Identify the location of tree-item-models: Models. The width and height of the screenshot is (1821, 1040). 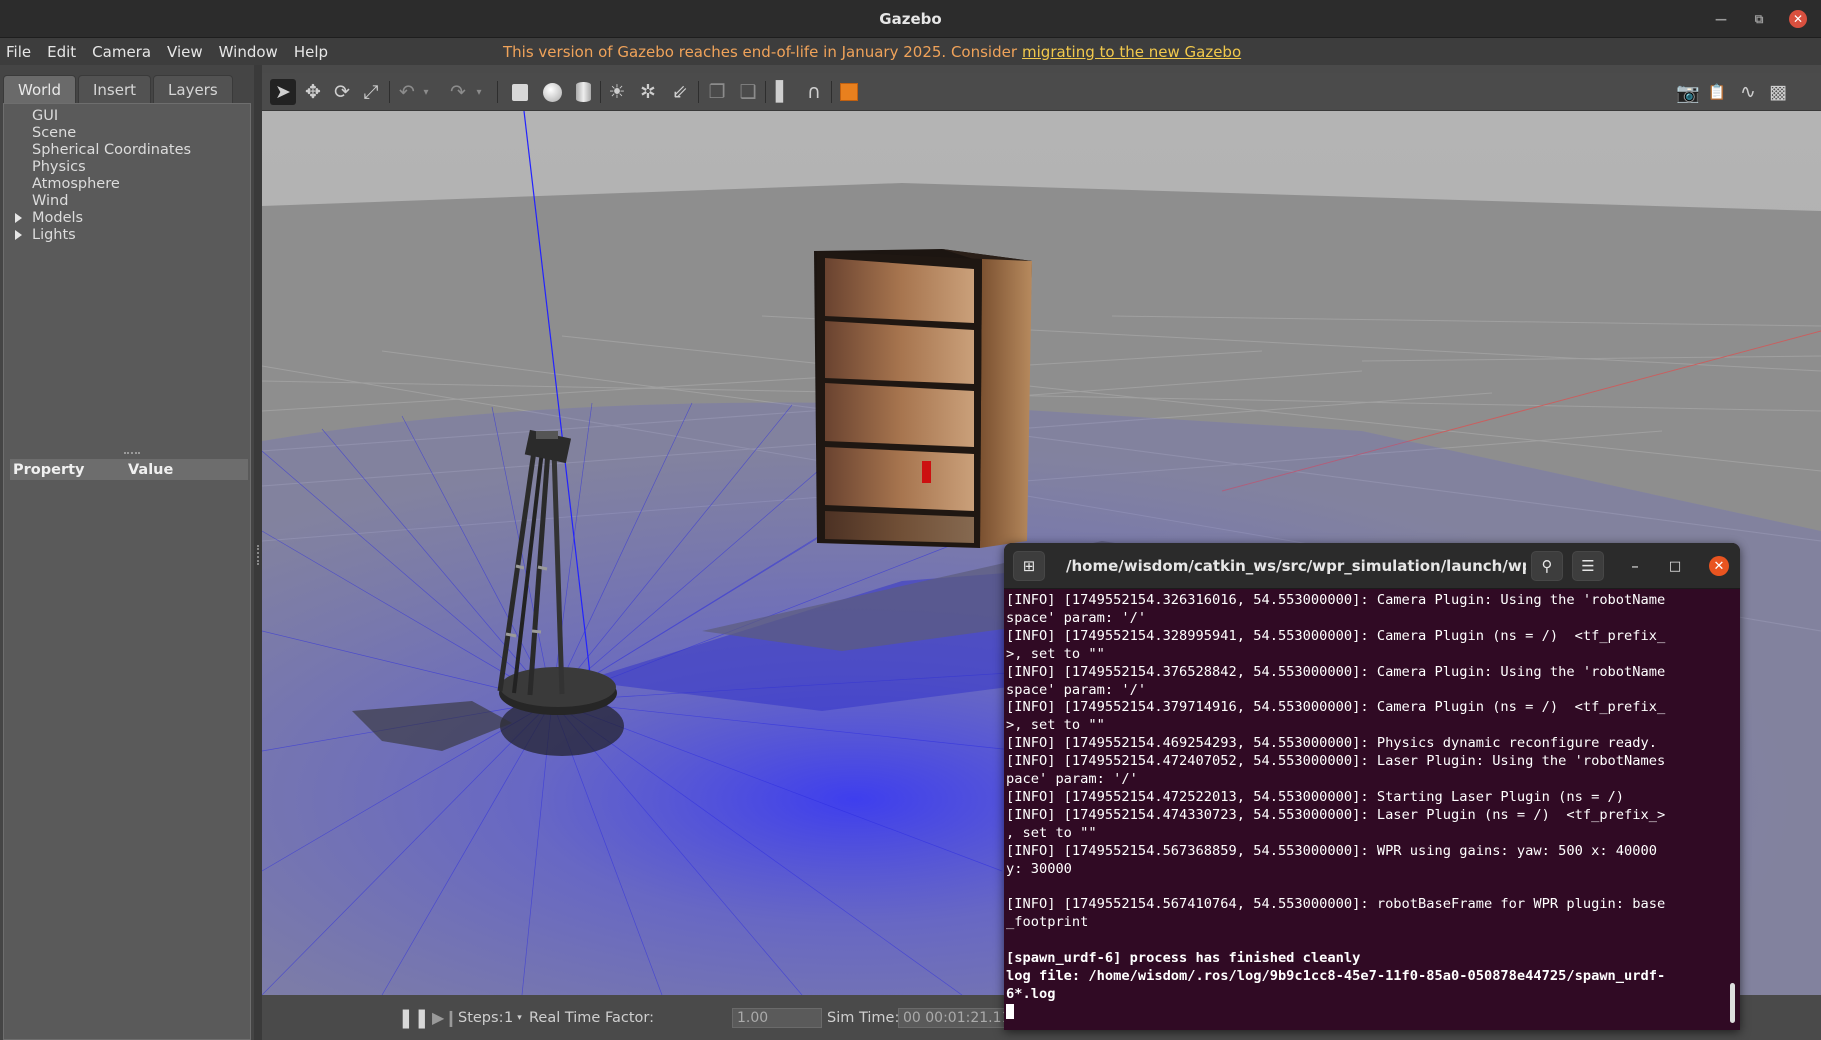
(103, 218).